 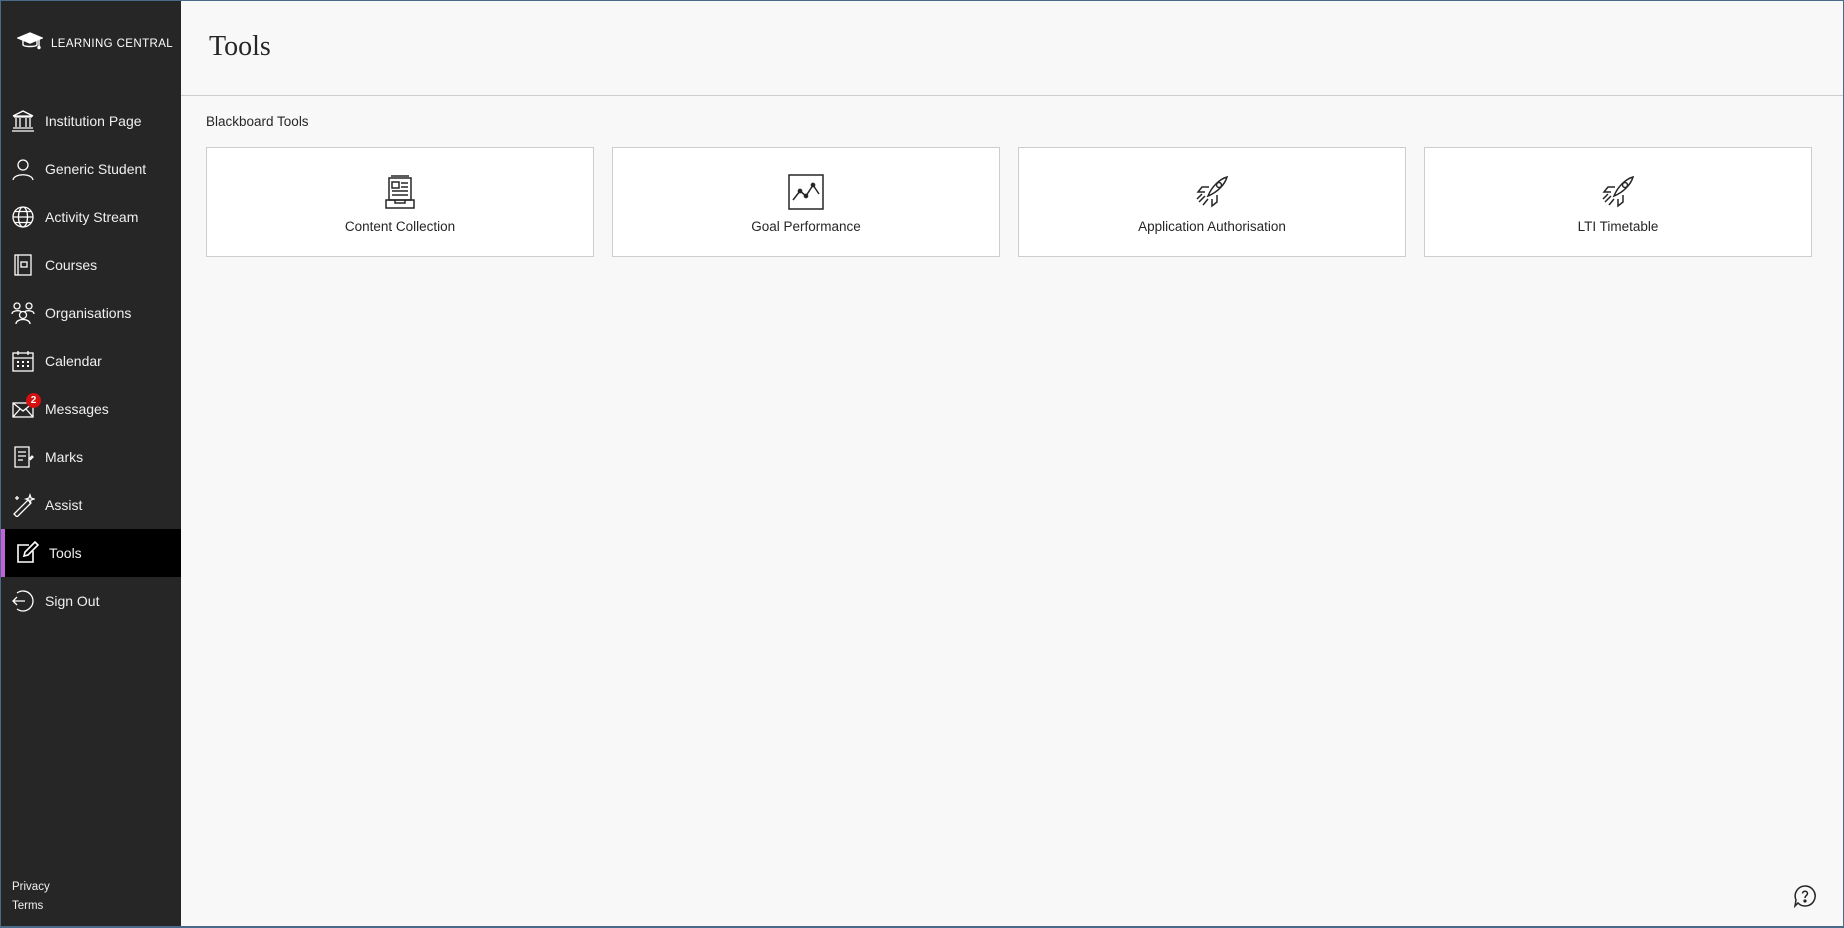 I want to click on brand-name: LEARNING CENTRAL, so click(x=112, y=44).